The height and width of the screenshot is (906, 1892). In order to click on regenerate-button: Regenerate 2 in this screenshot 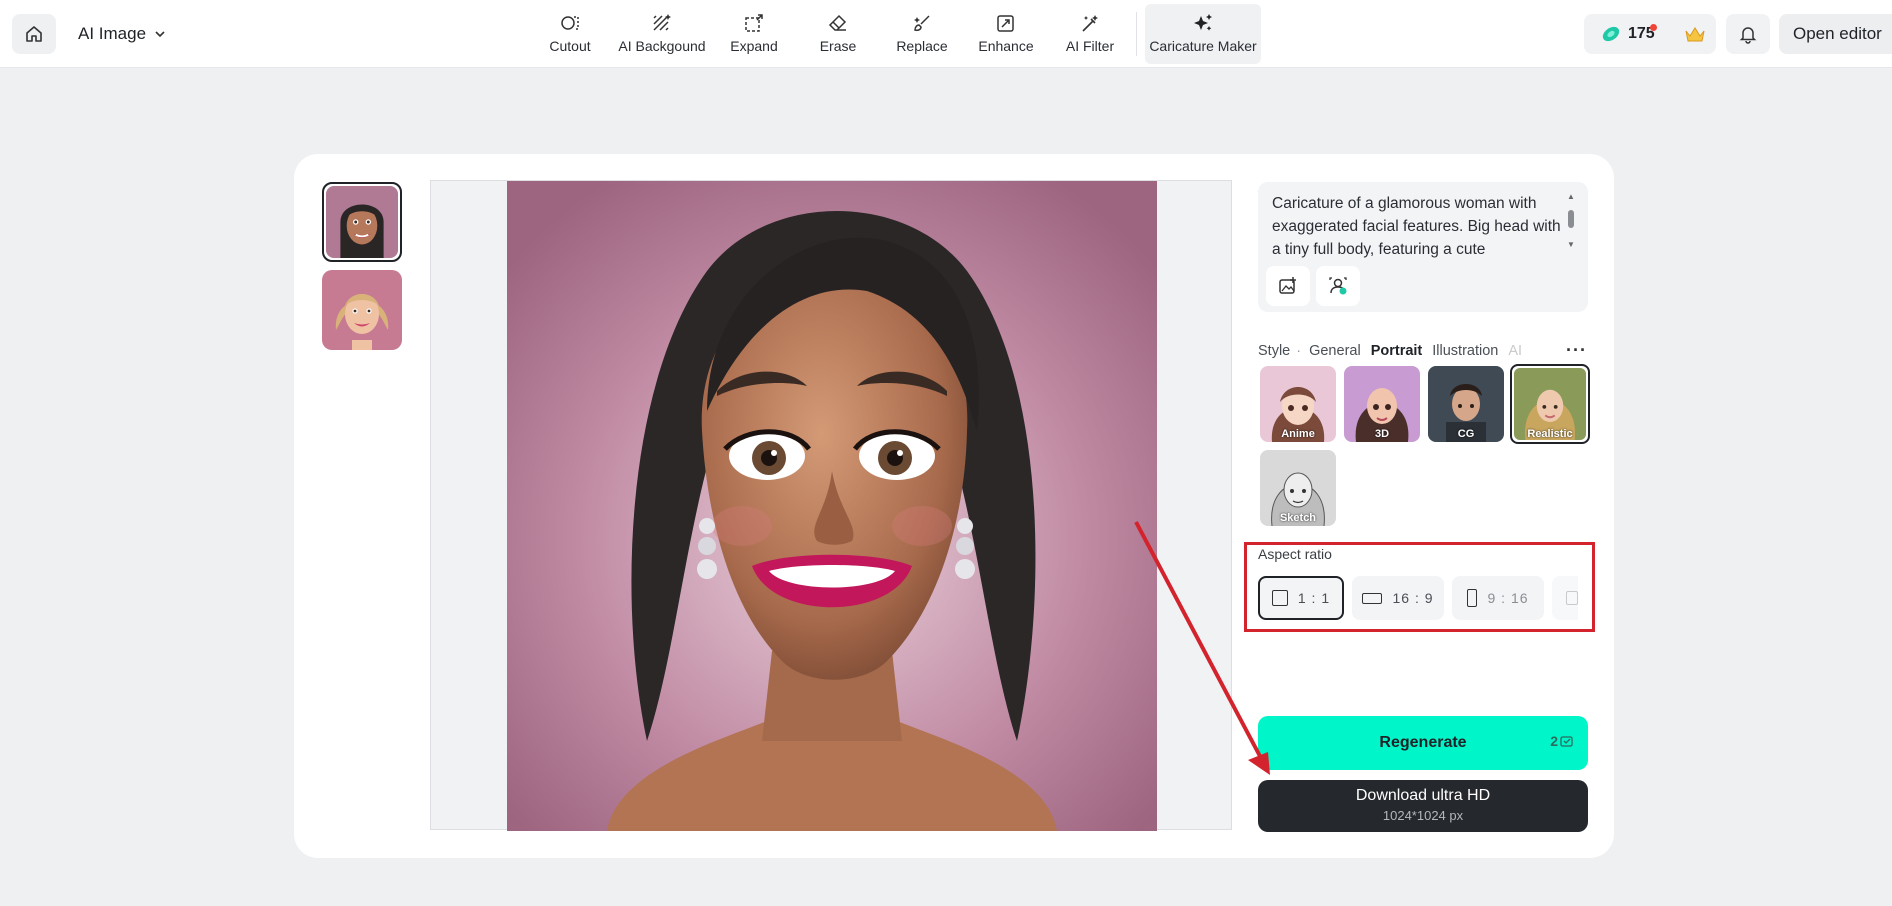, I will do `click(1423, 743)`.